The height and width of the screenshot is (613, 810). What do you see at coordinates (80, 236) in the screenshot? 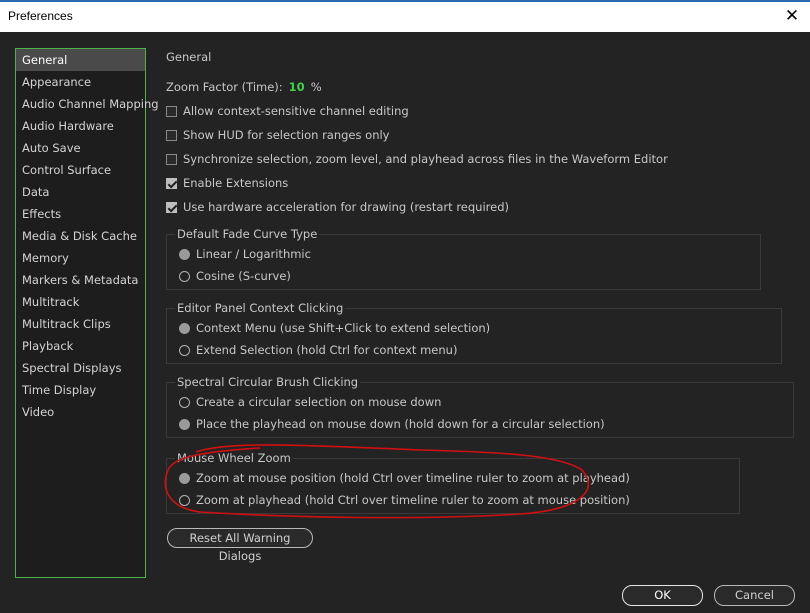
I see `sidebar-item-media-disk-cache: Media & Disk Cache` at bounding box center [80, 236].